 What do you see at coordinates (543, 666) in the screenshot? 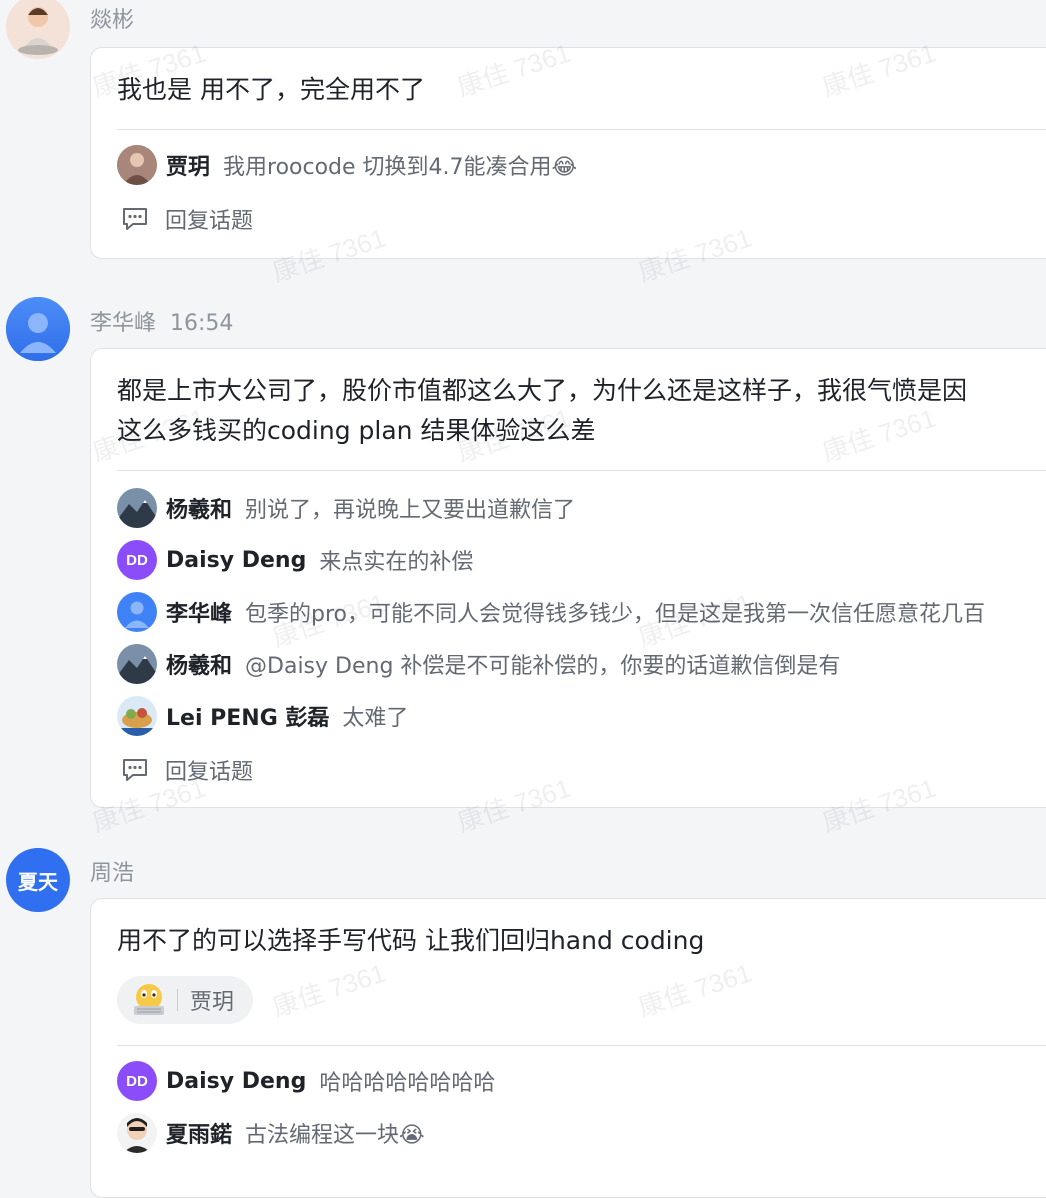
I see `reply-text: @Daisy Deng 补偿是不可能补偿的，你要的话道歉信倒是有` at bounding box center [543, 666].